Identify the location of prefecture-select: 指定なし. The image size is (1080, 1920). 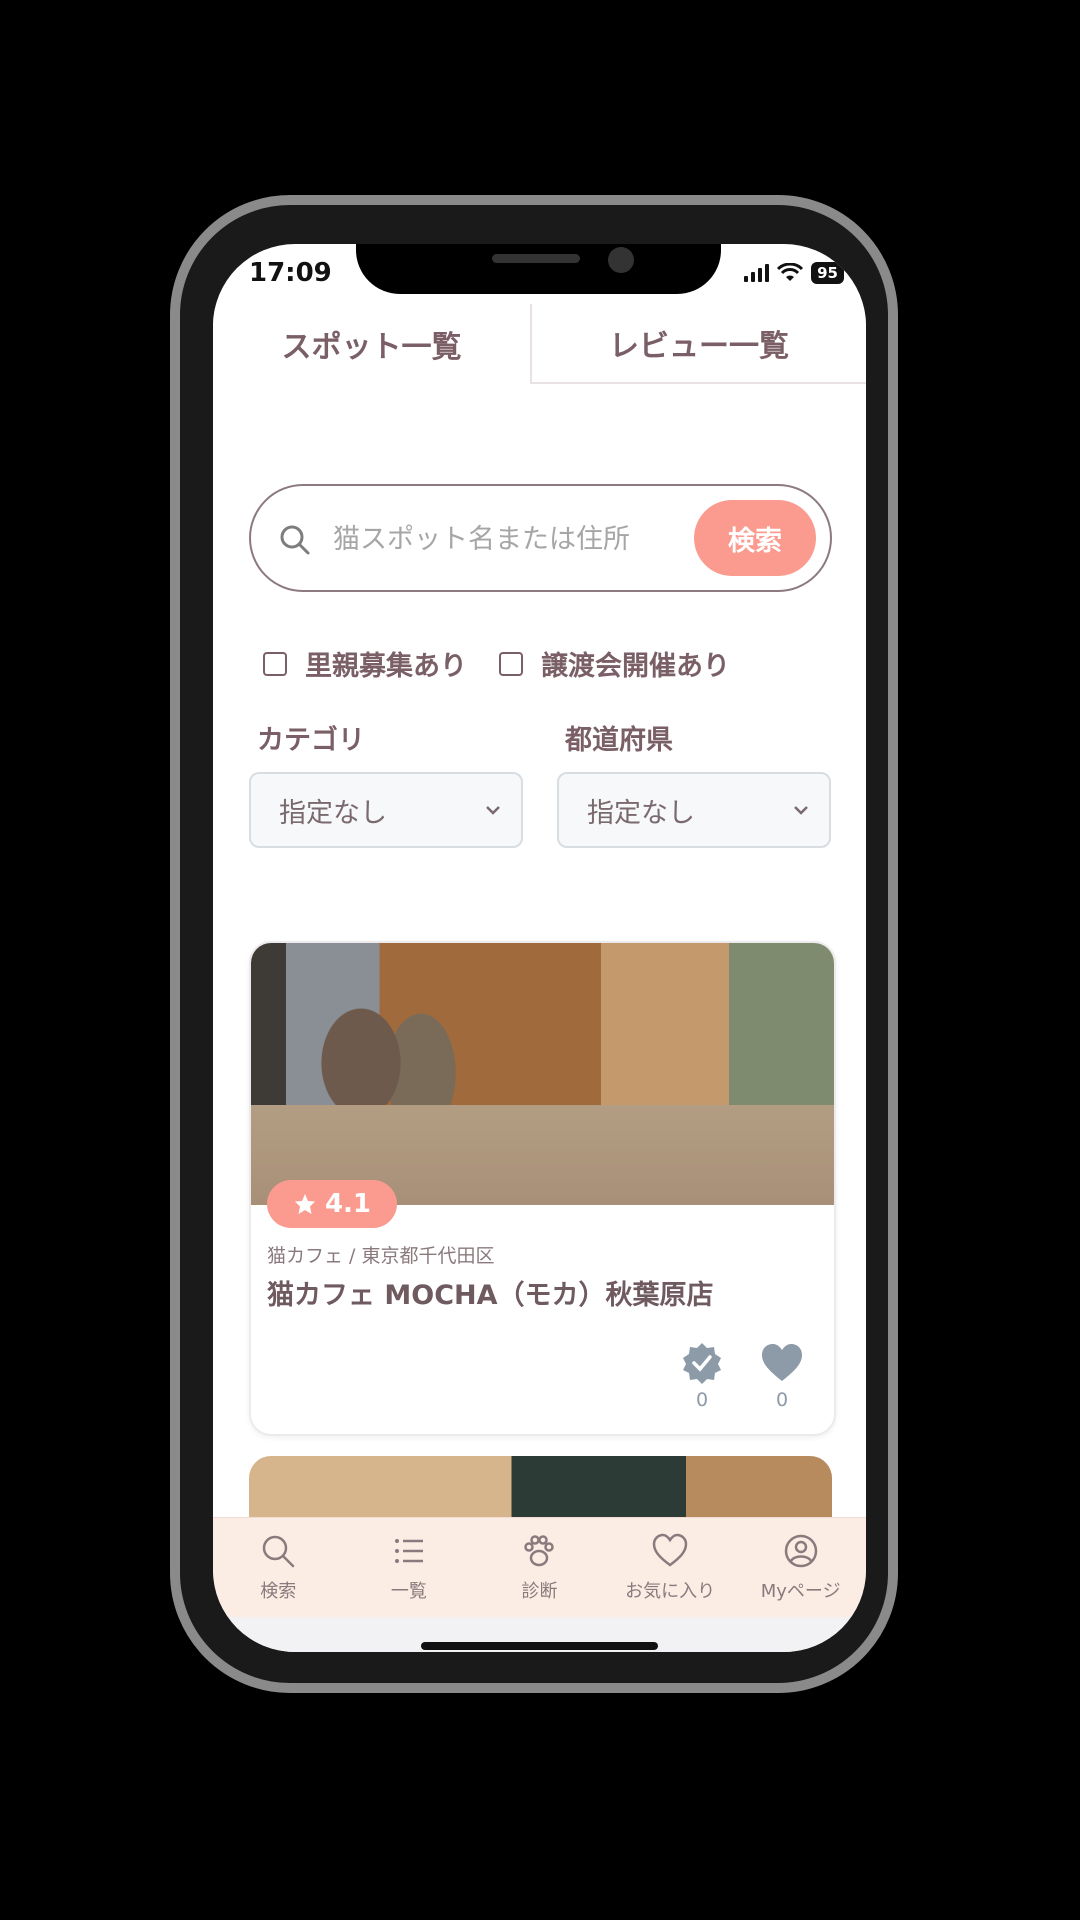
(694, 810).